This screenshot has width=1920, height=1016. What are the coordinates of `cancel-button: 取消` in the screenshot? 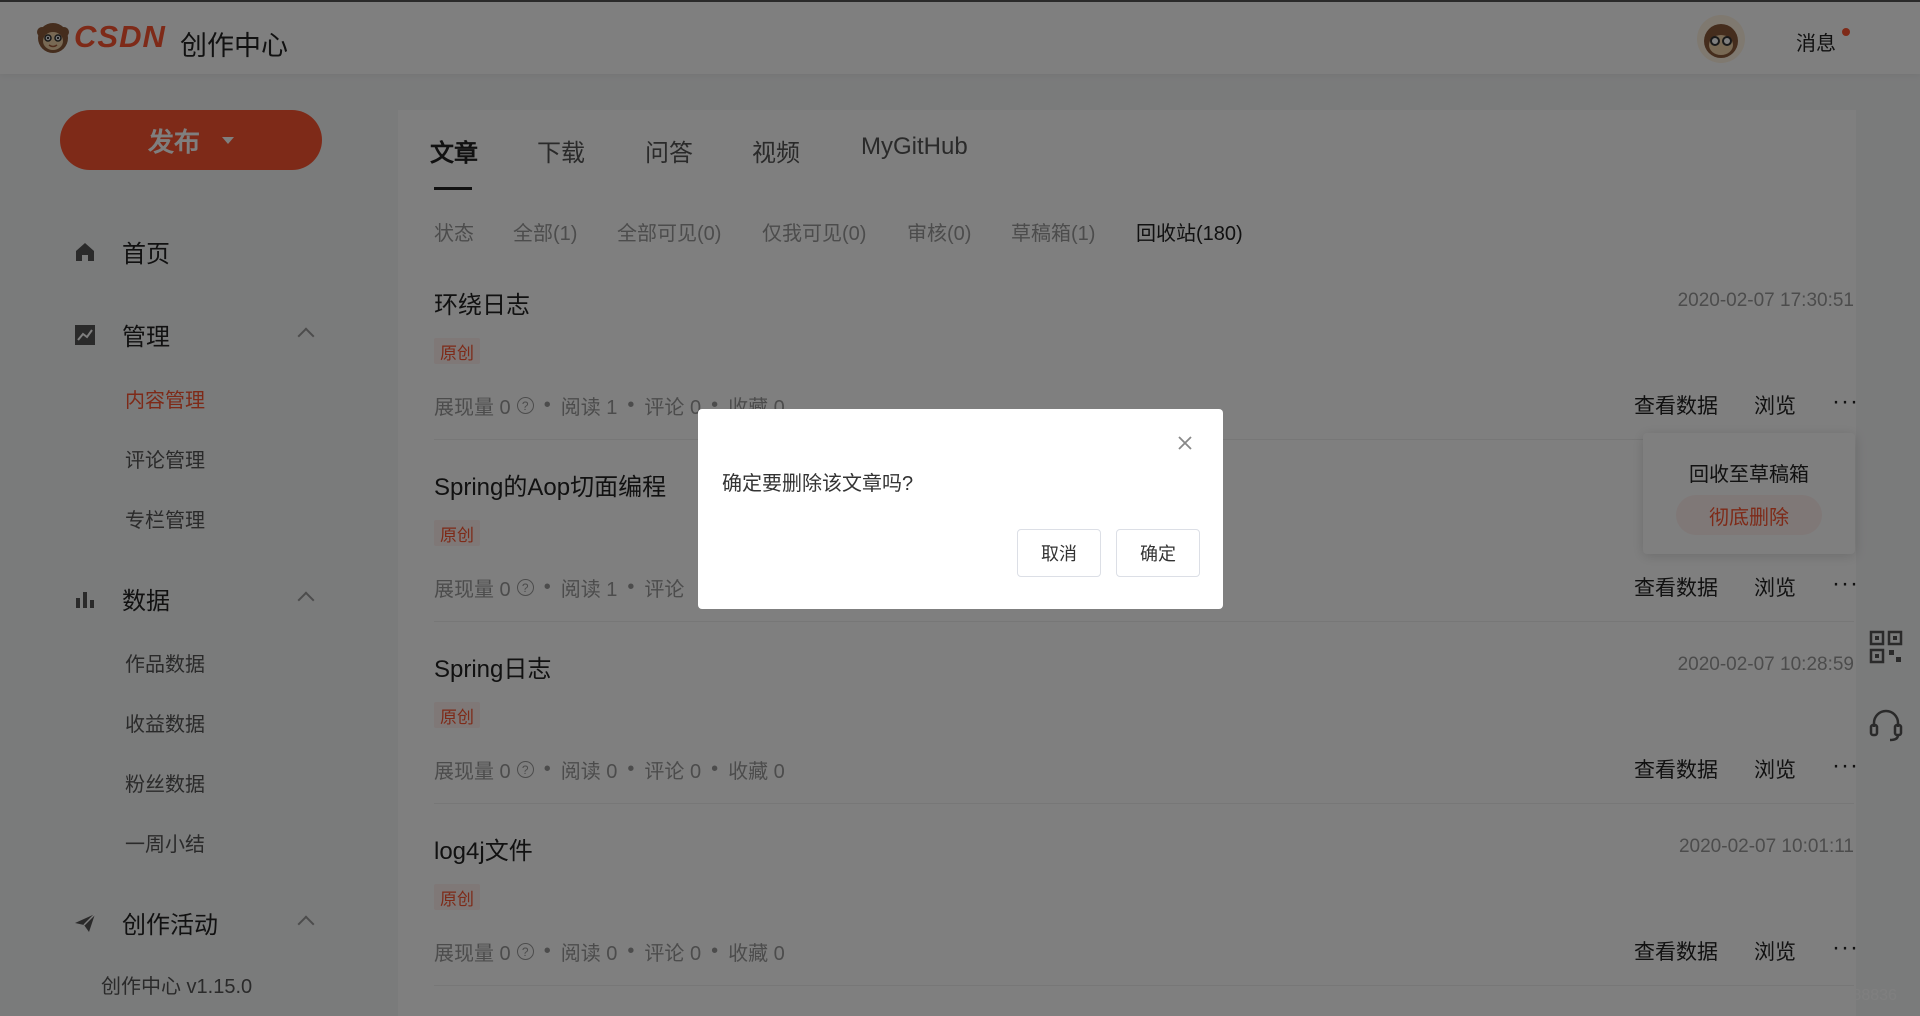 It's located at (1059, 553).